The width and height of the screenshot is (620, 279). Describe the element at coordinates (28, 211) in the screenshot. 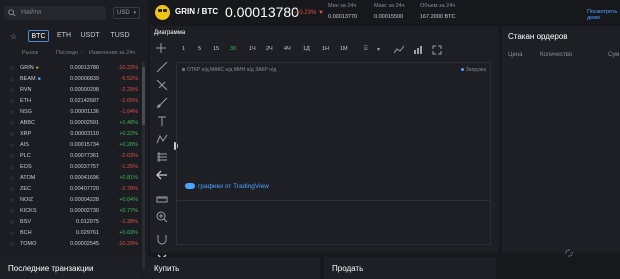

I see `market-symbol: KICKS` at that location.